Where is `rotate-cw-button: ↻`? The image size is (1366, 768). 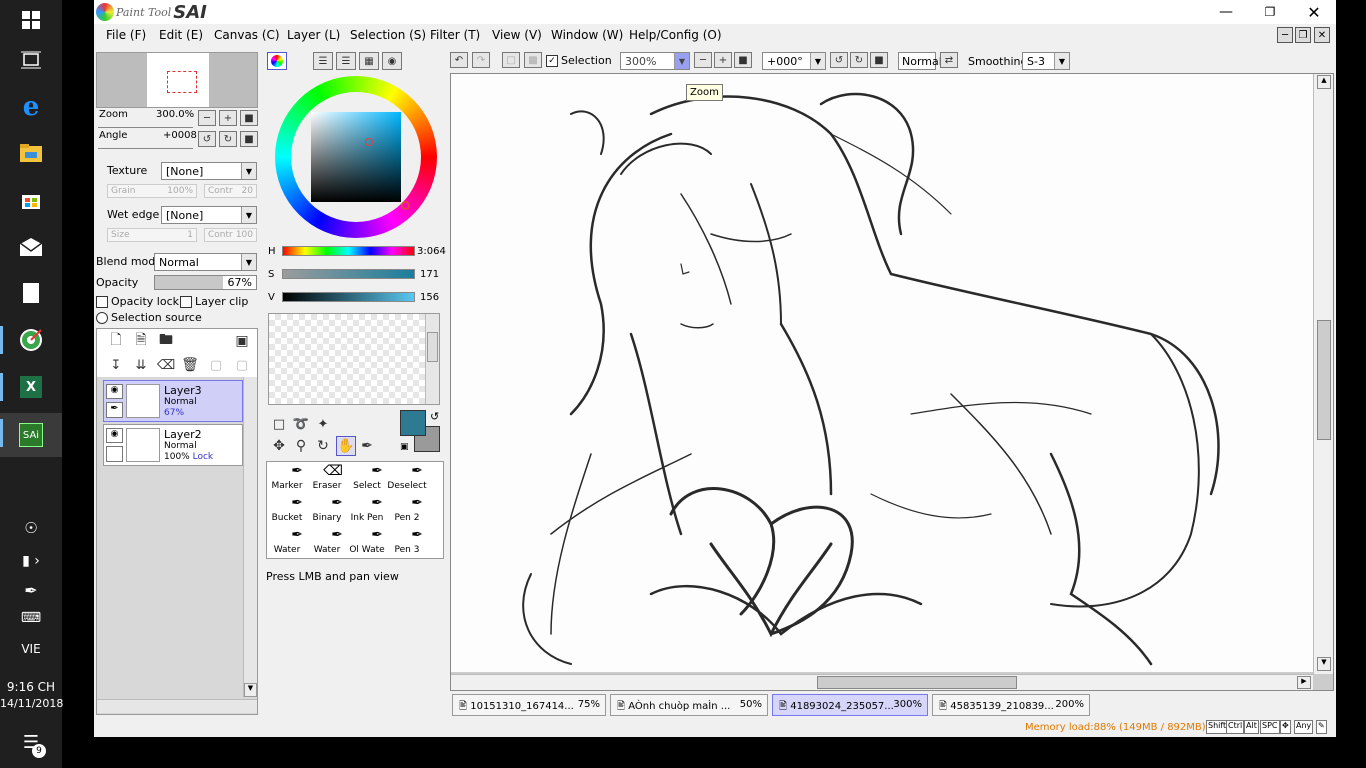
rotate-cw-button: ↻ is located at coordinates (859, 60).